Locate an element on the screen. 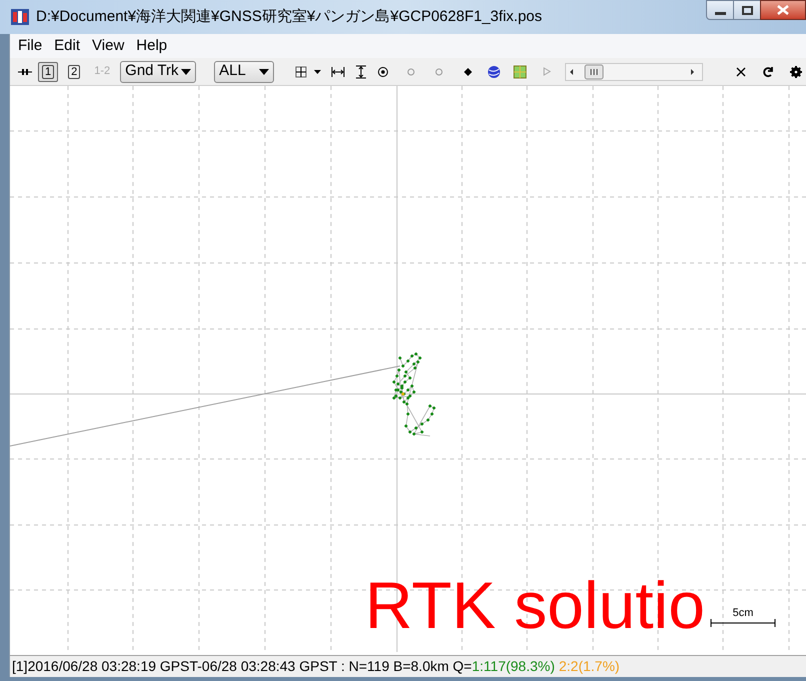 The width and height of the screenshot is (806, 681). plot-type-dropdown: Gnd Trk is located at coordinates (158, 71).